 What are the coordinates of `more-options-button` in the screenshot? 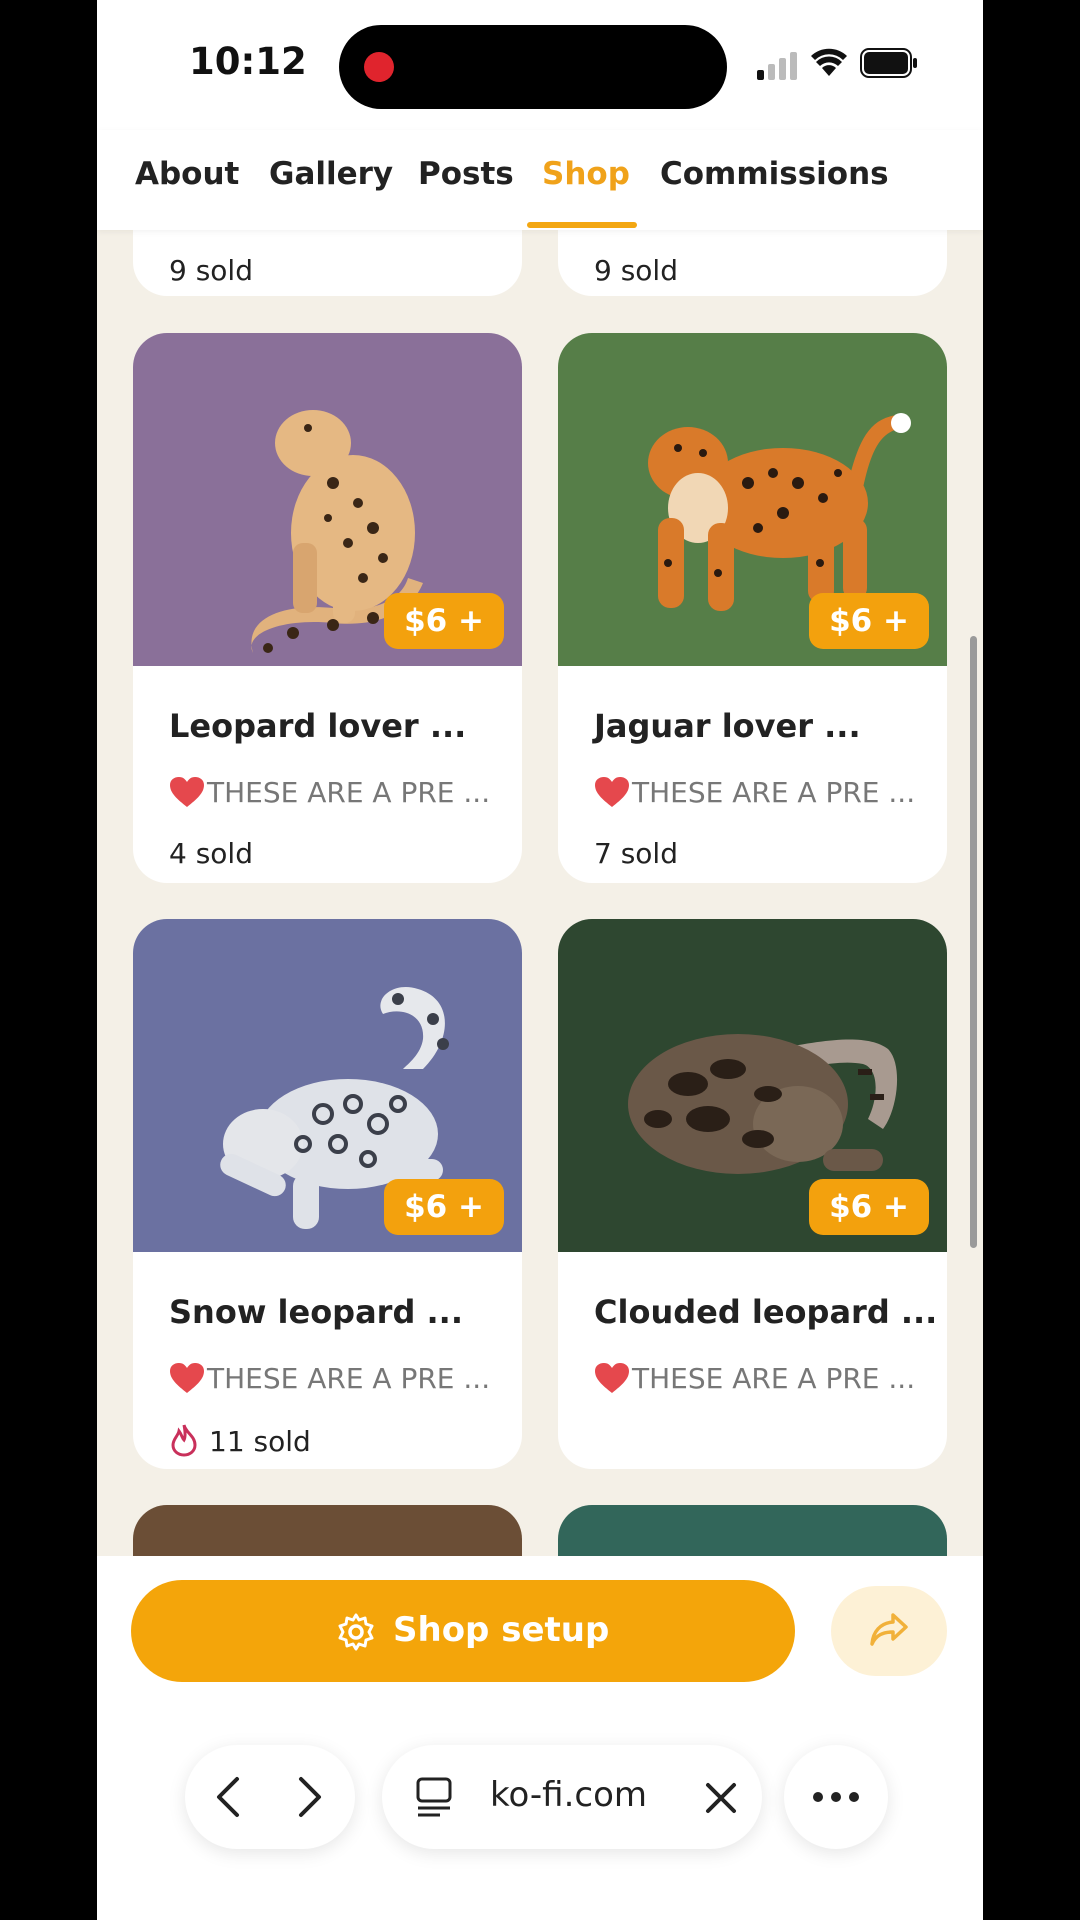 It's located at (836, 1797).